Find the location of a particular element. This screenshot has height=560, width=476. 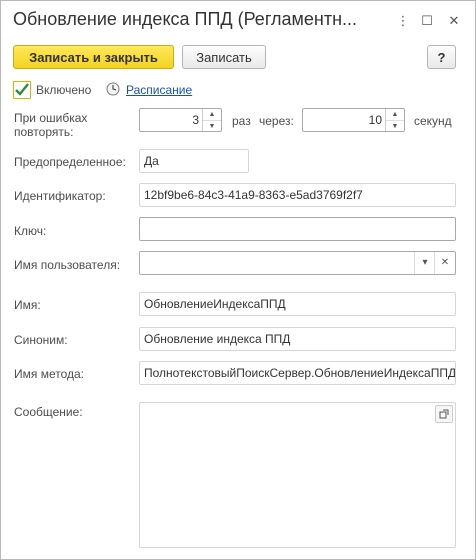

synonym-label: Синоним: is located at coordinates (41, 340).